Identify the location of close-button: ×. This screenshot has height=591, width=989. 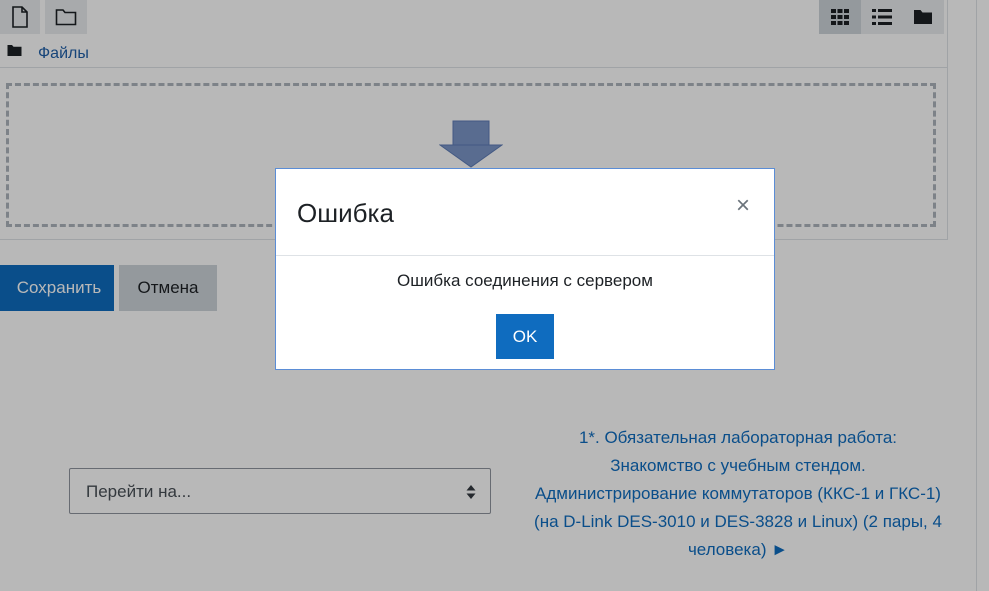
(743, 206).